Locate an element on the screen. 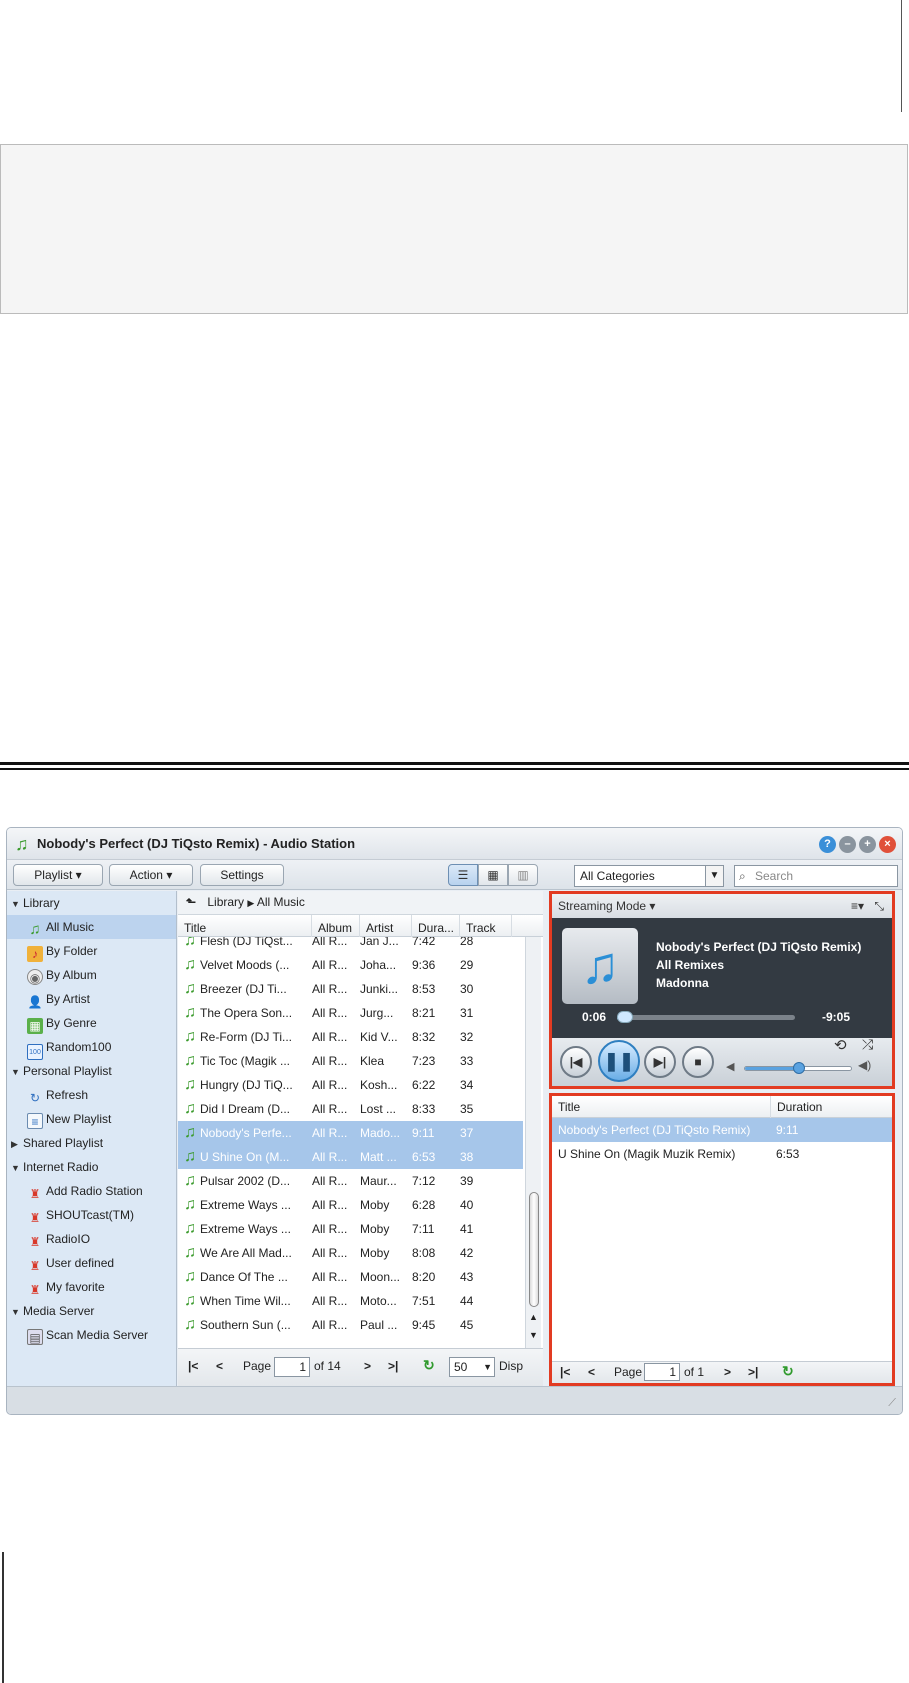 The image size is (909, 1683). sidebar-item-by-folder: ♪ By Folder is located at coordinates (62, 951).